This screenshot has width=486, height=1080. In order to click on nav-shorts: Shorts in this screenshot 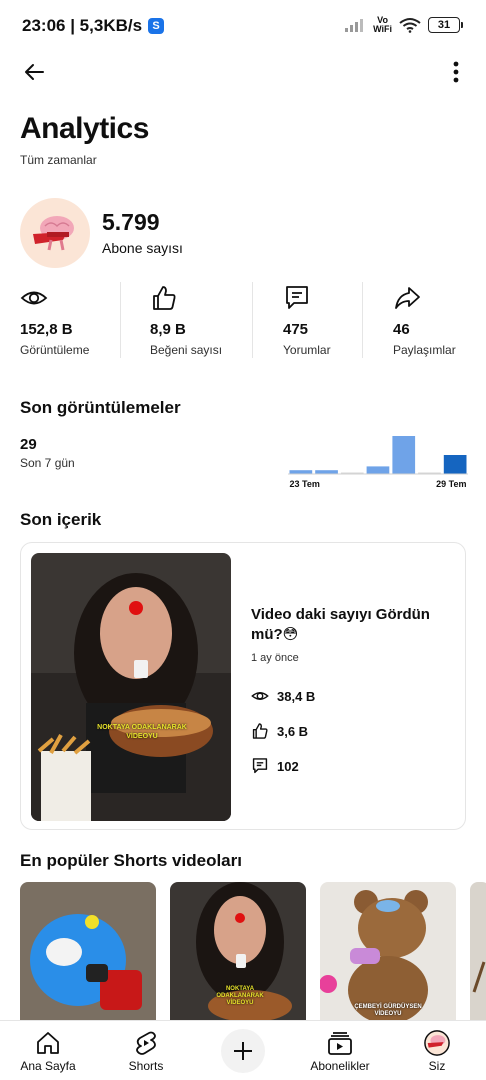, I will do `click(146, 1050)`.